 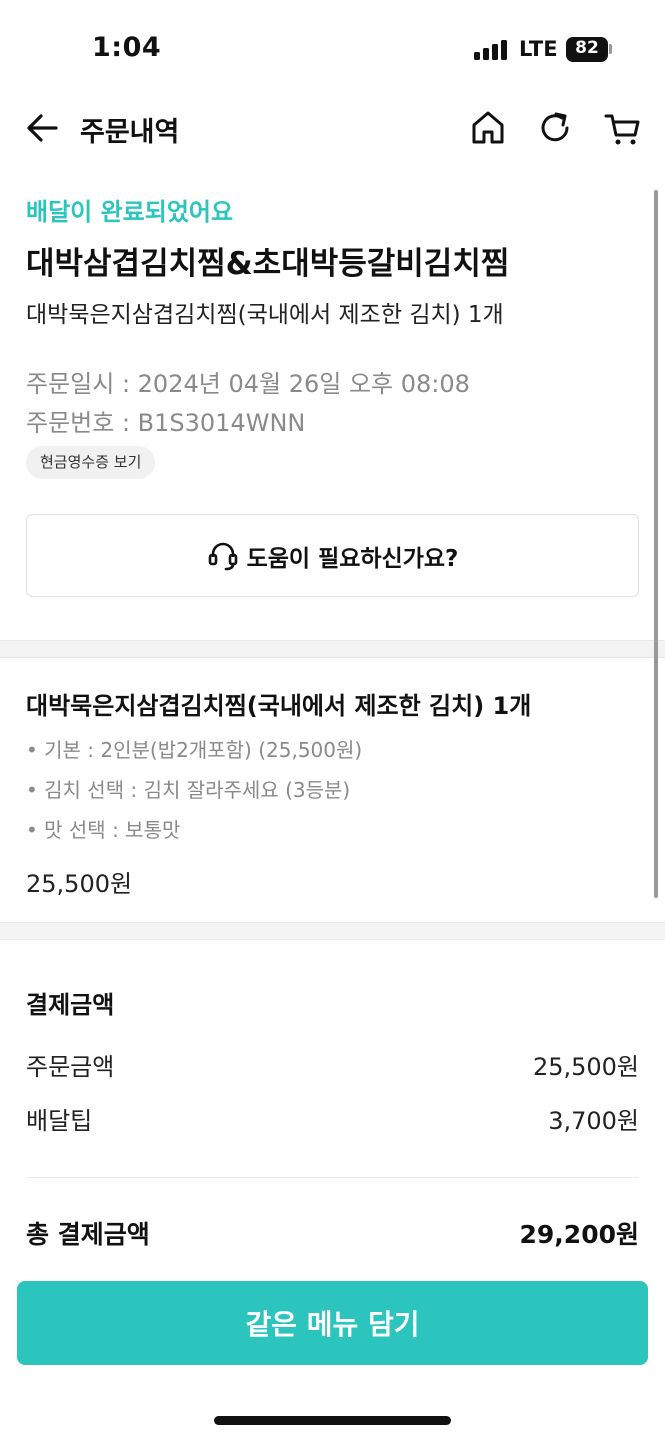 What do you see at coordinates (623, 128) in the screenshot?
I see `cart-icon` at bounding box center [623, 128].